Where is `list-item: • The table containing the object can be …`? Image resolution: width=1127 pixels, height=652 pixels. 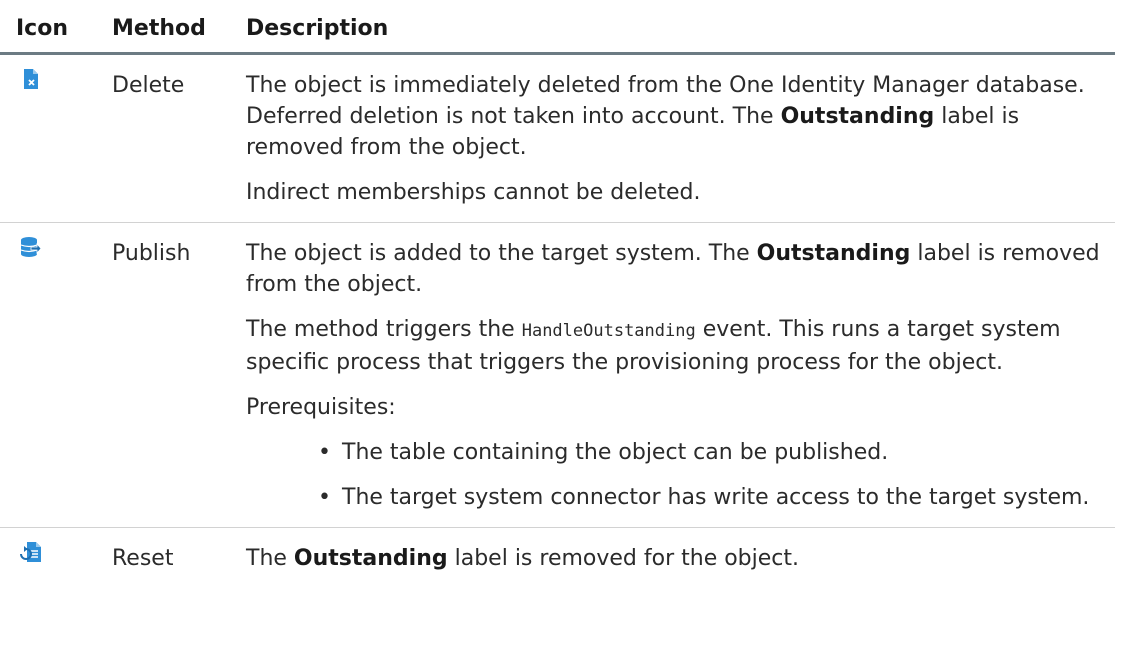
list-item: • The table containing the object can be … is located at coordinates (714, 452).